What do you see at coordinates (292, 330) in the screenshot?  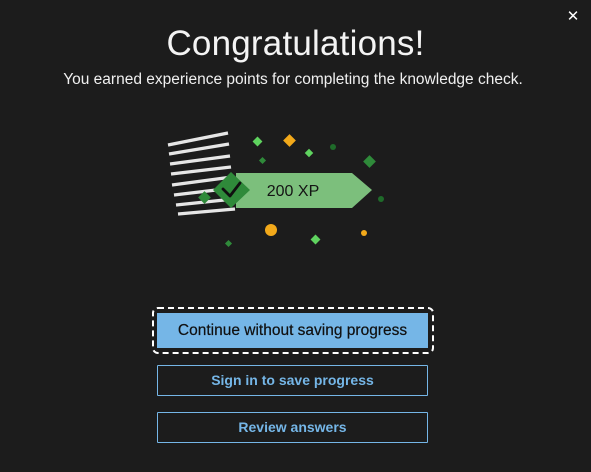 I see `continue-without-saving-button: Continue without saving progress` at bounding box center [292, 330].